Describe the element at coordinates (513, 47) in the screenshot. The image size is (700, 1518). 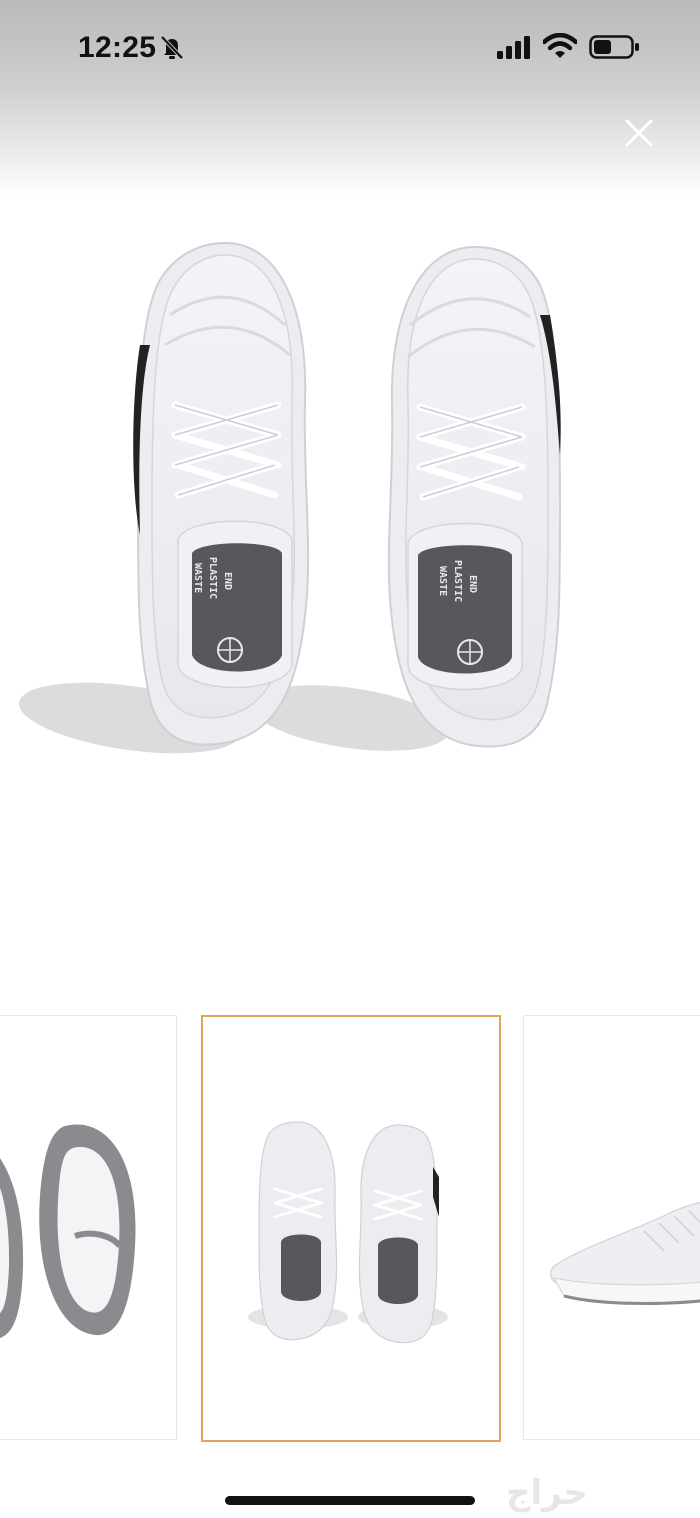
I see `cellular-signal-icon` at that location.